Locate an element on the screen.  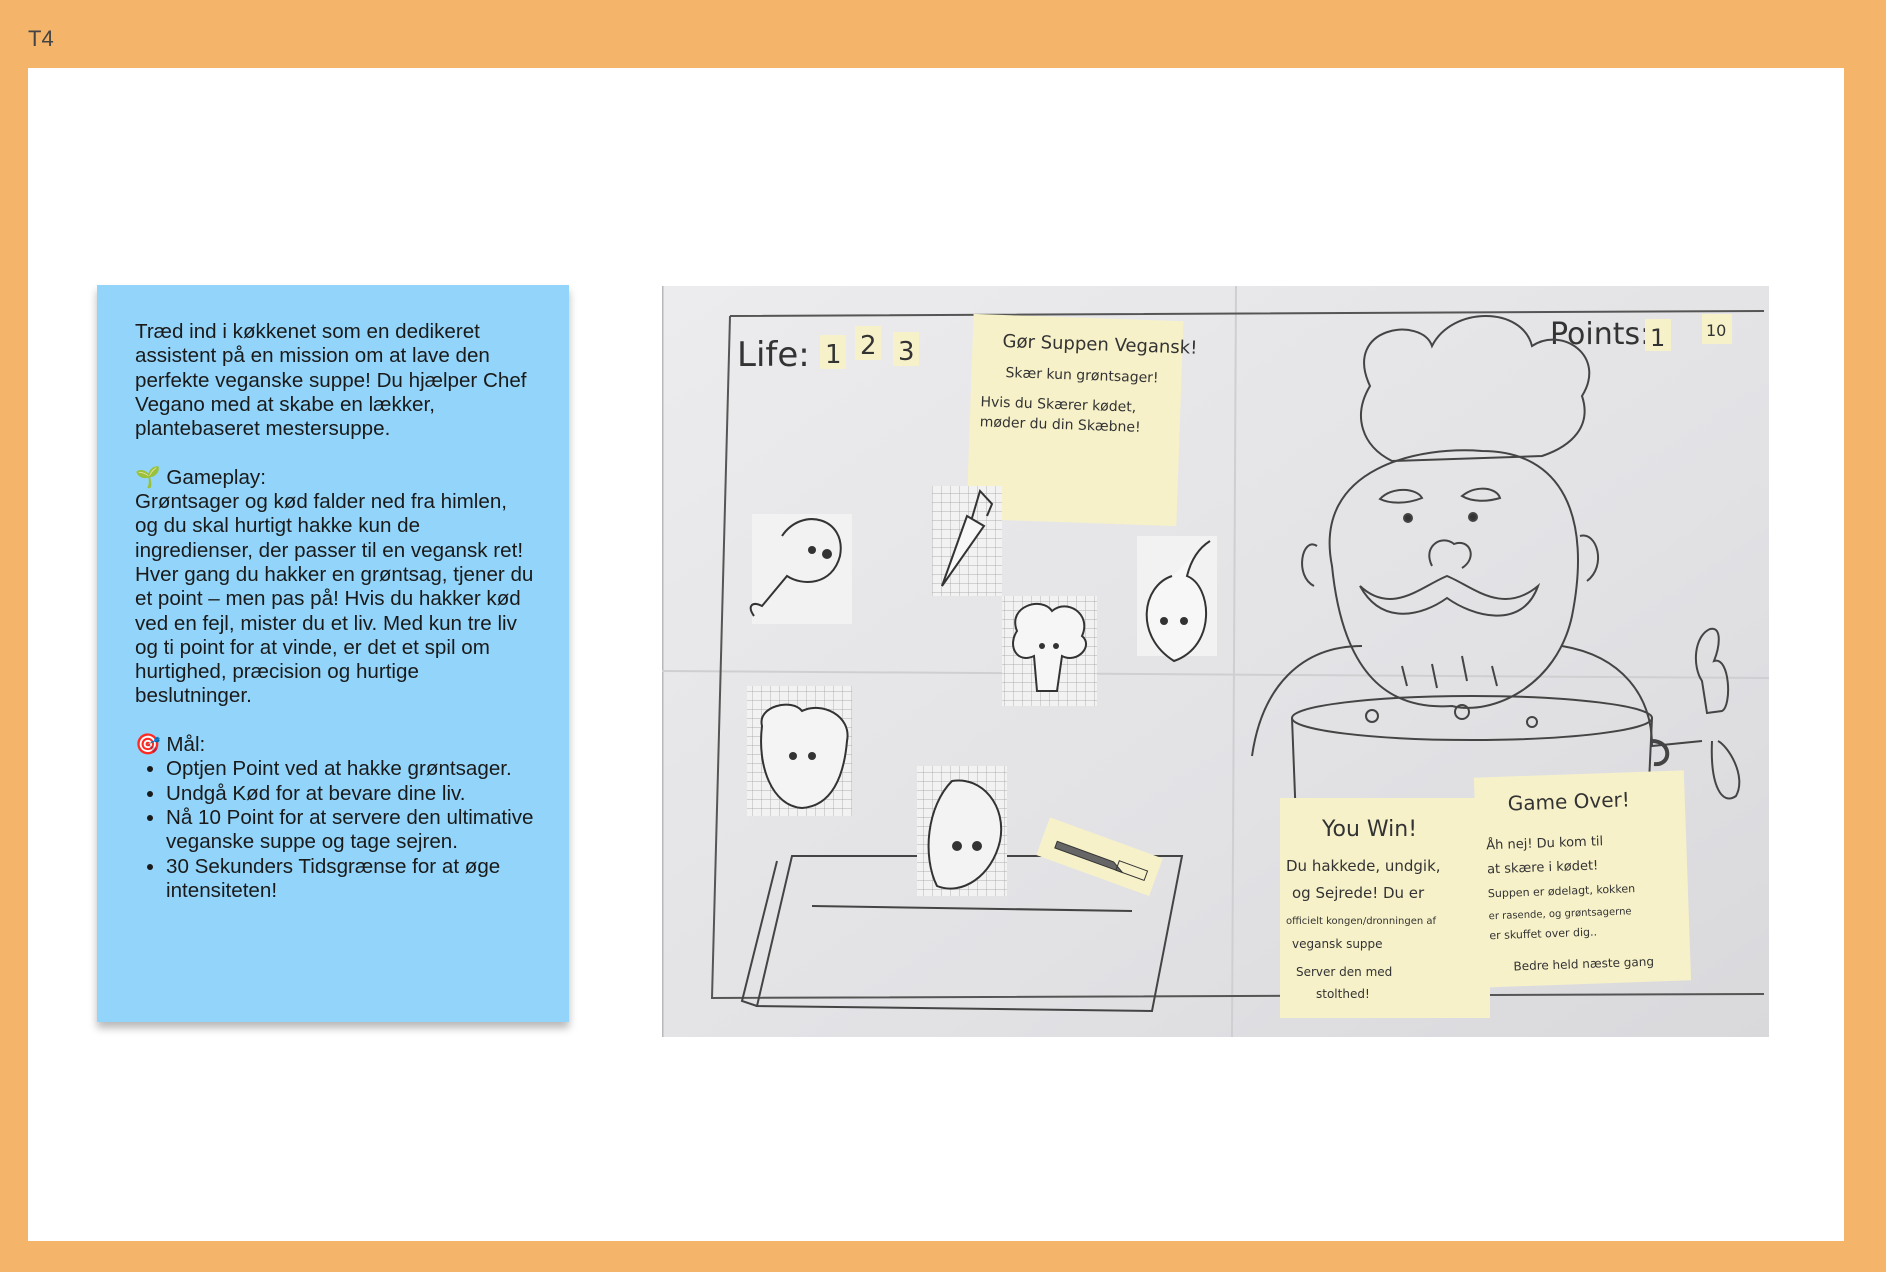
svg-text: vegansk suppe is located at coordinates (1337, 944).